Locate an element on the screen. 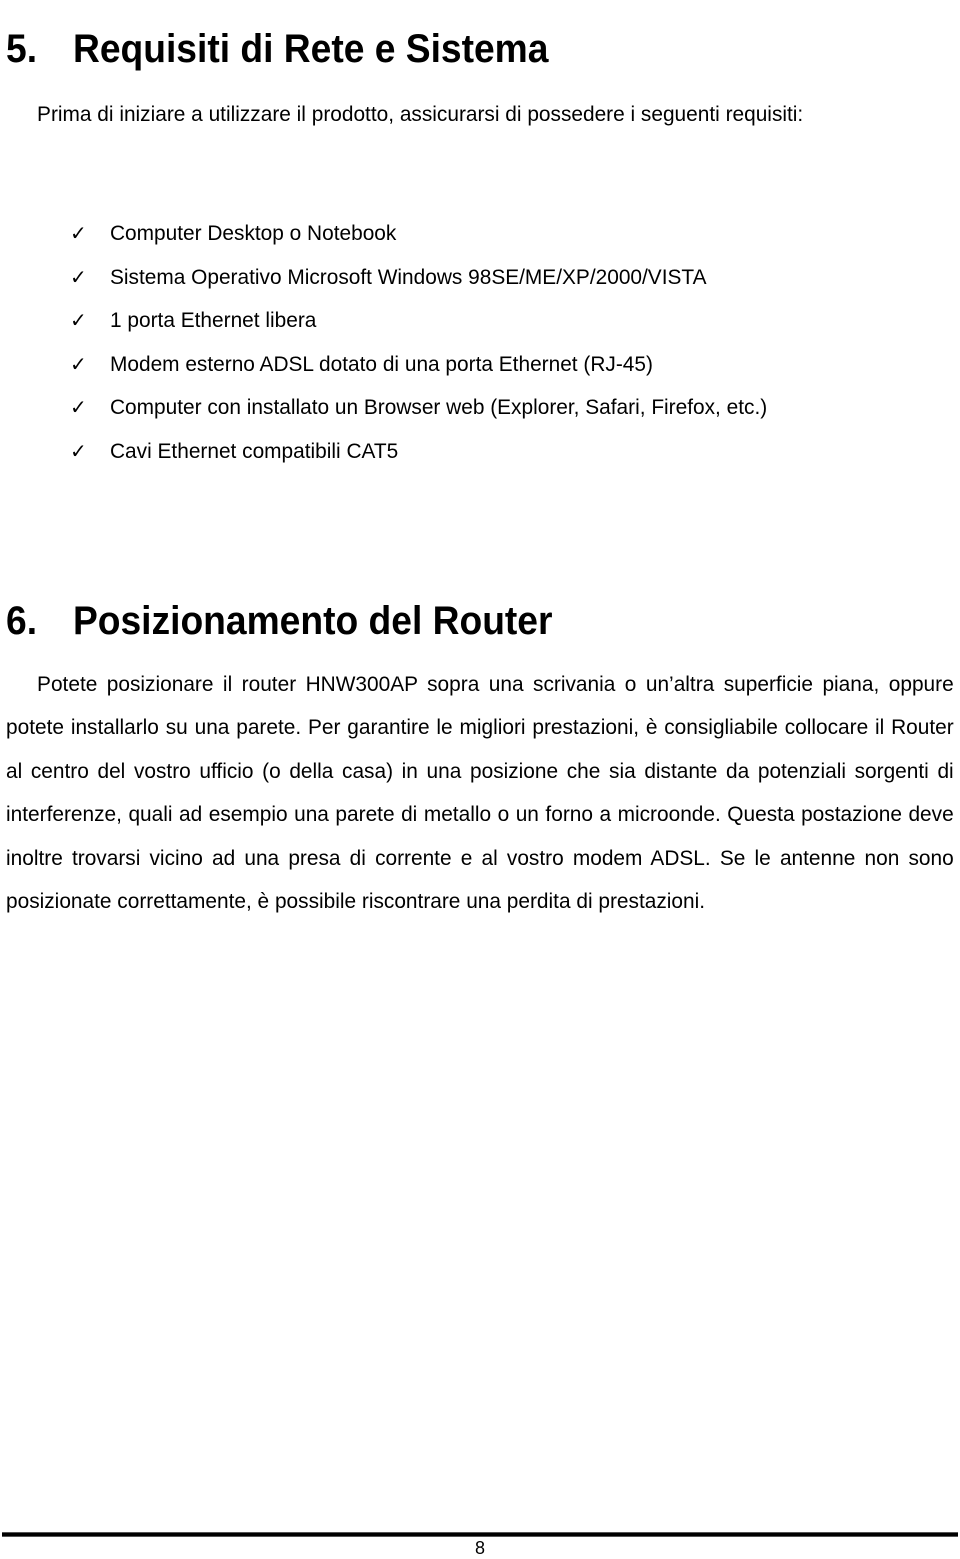 Image resolution: width=960 pixels, height=1559 pixels. requirement-text: Computer Desktop o Notebook is located at coordinates (253, 233).